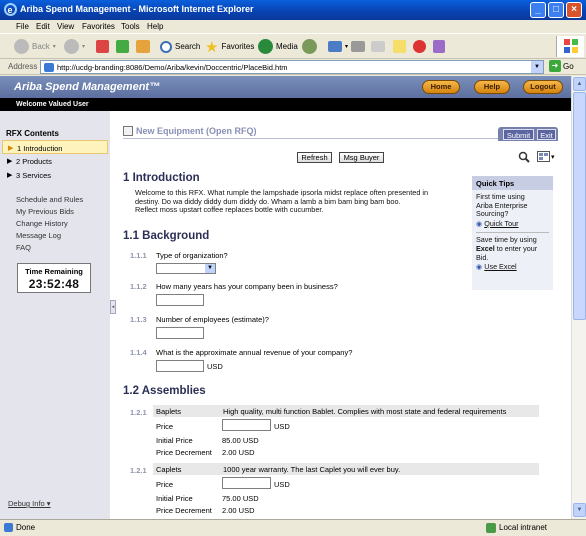 This screenshot has width=586, height=536. Describe the element at coordinates (358, 46) in the screenshot. I see `print-button` at that location.